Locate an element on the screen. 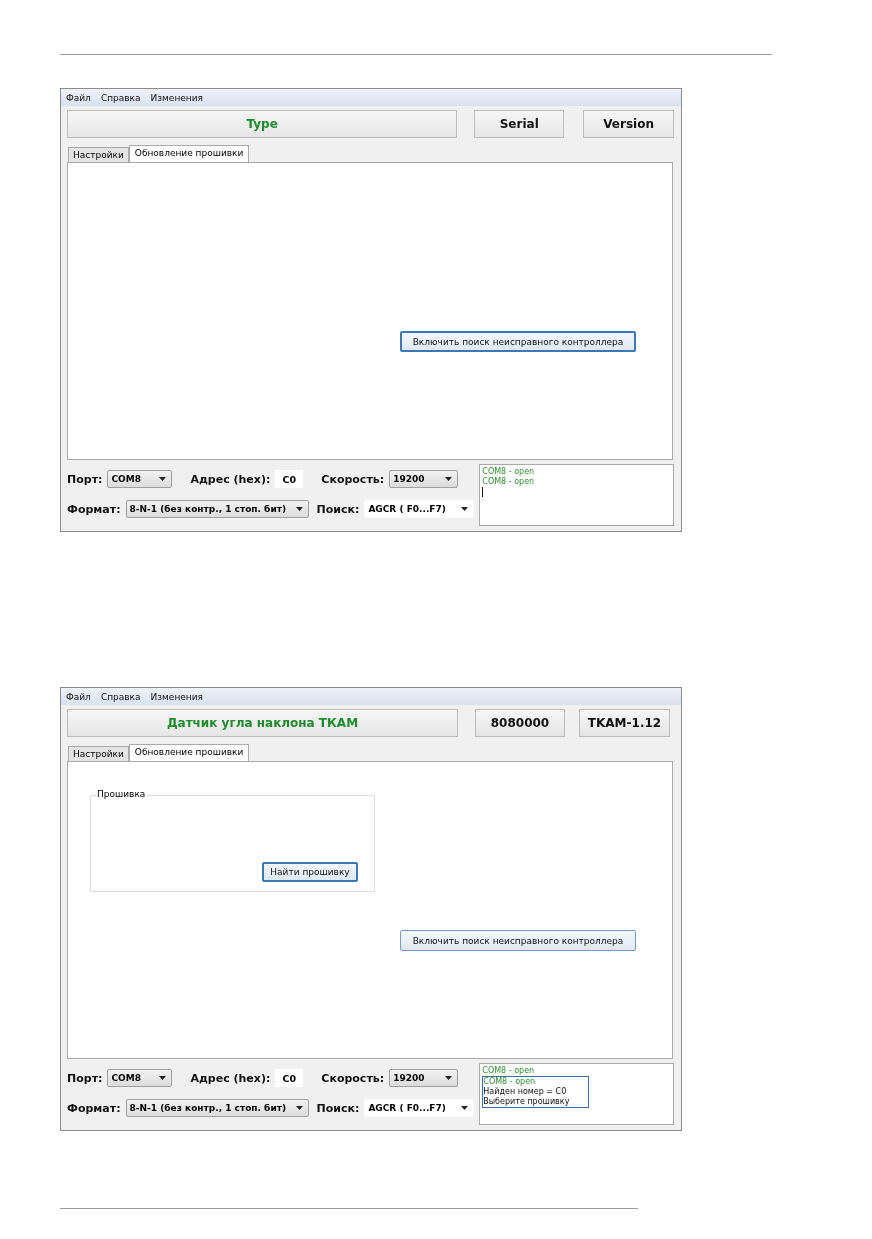 The image size is (872, 1239). device-type-display: Датчик угла наклона ТКАМ is located at coordinates (262, 723).